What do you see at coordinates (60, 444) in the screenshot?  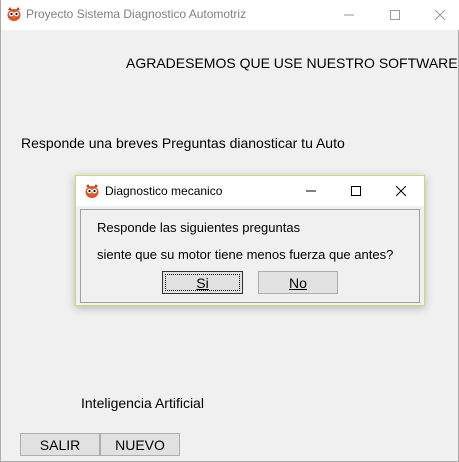 I see `exit-button: SALIR` at bounding box center [60, 444].